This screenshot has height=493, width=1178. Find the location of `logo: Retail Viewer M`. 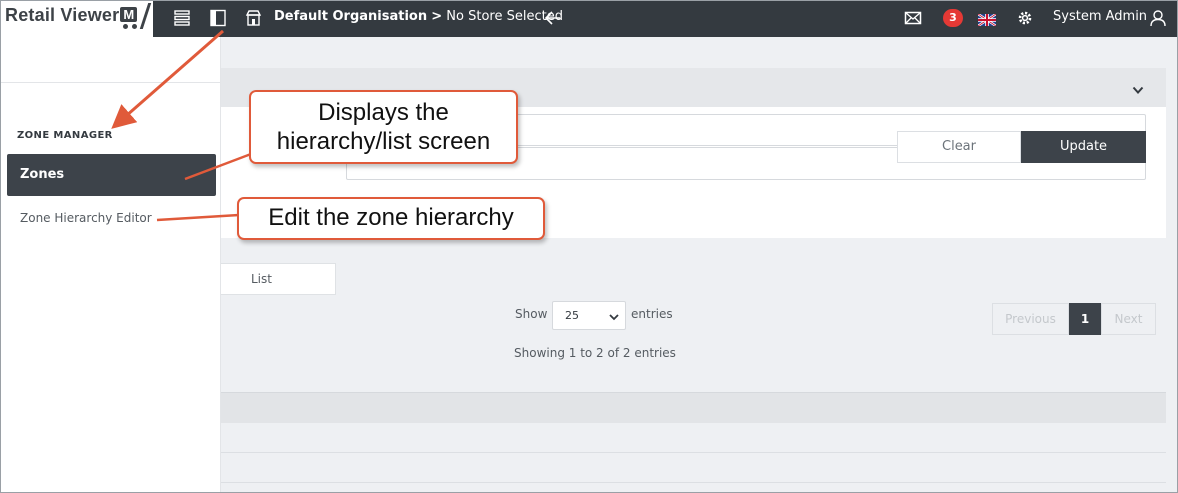

logo: Retail Viewer M is located at coordinates (77, 19).